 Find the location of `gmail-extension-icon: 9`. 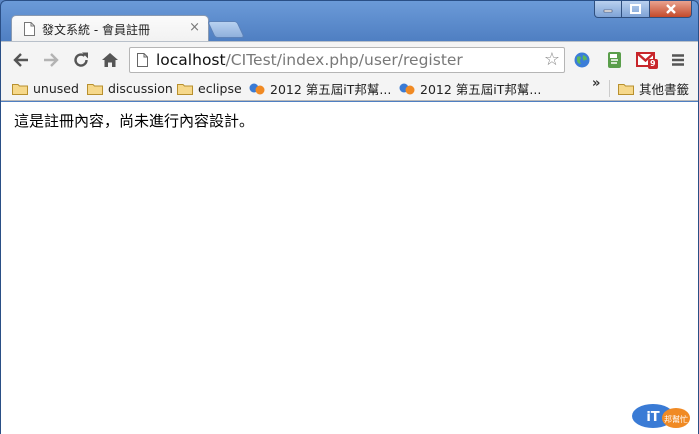

gmail-extension-icon: 9 is located at coordinates (649, 60).